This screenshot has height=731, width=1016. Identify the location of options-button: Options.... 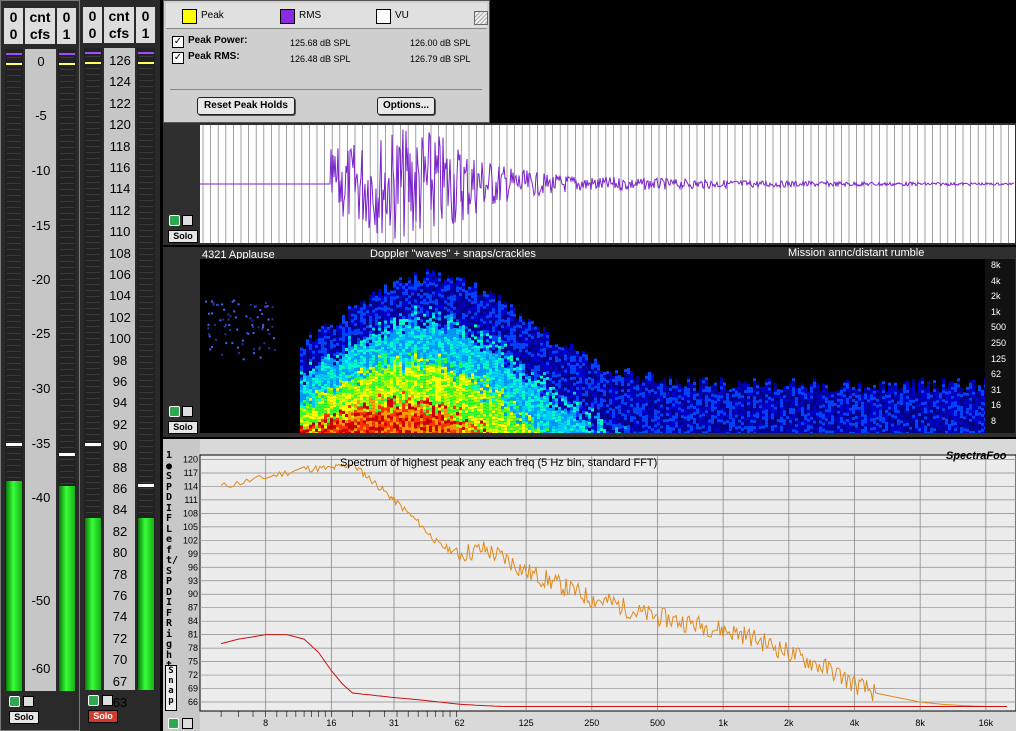
(406, 106).